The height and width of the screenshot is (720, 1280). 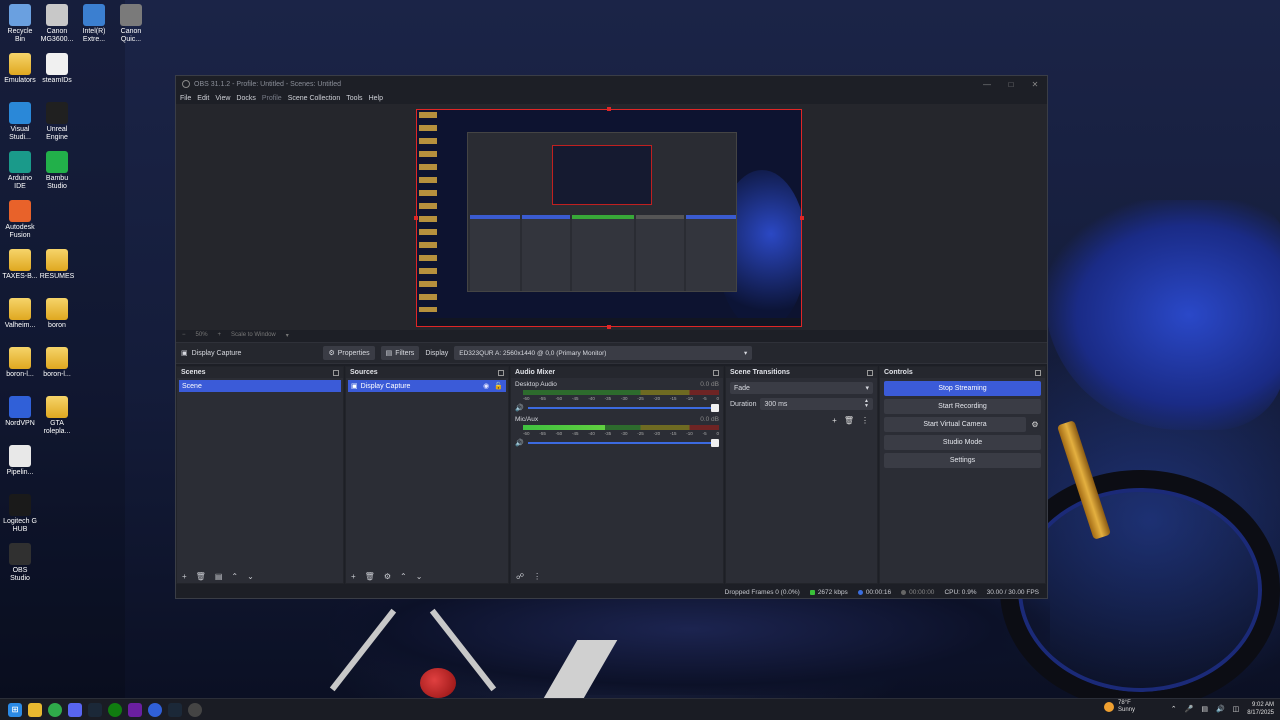 I want to click on preview-source-frame, so click(x=609, y=218).